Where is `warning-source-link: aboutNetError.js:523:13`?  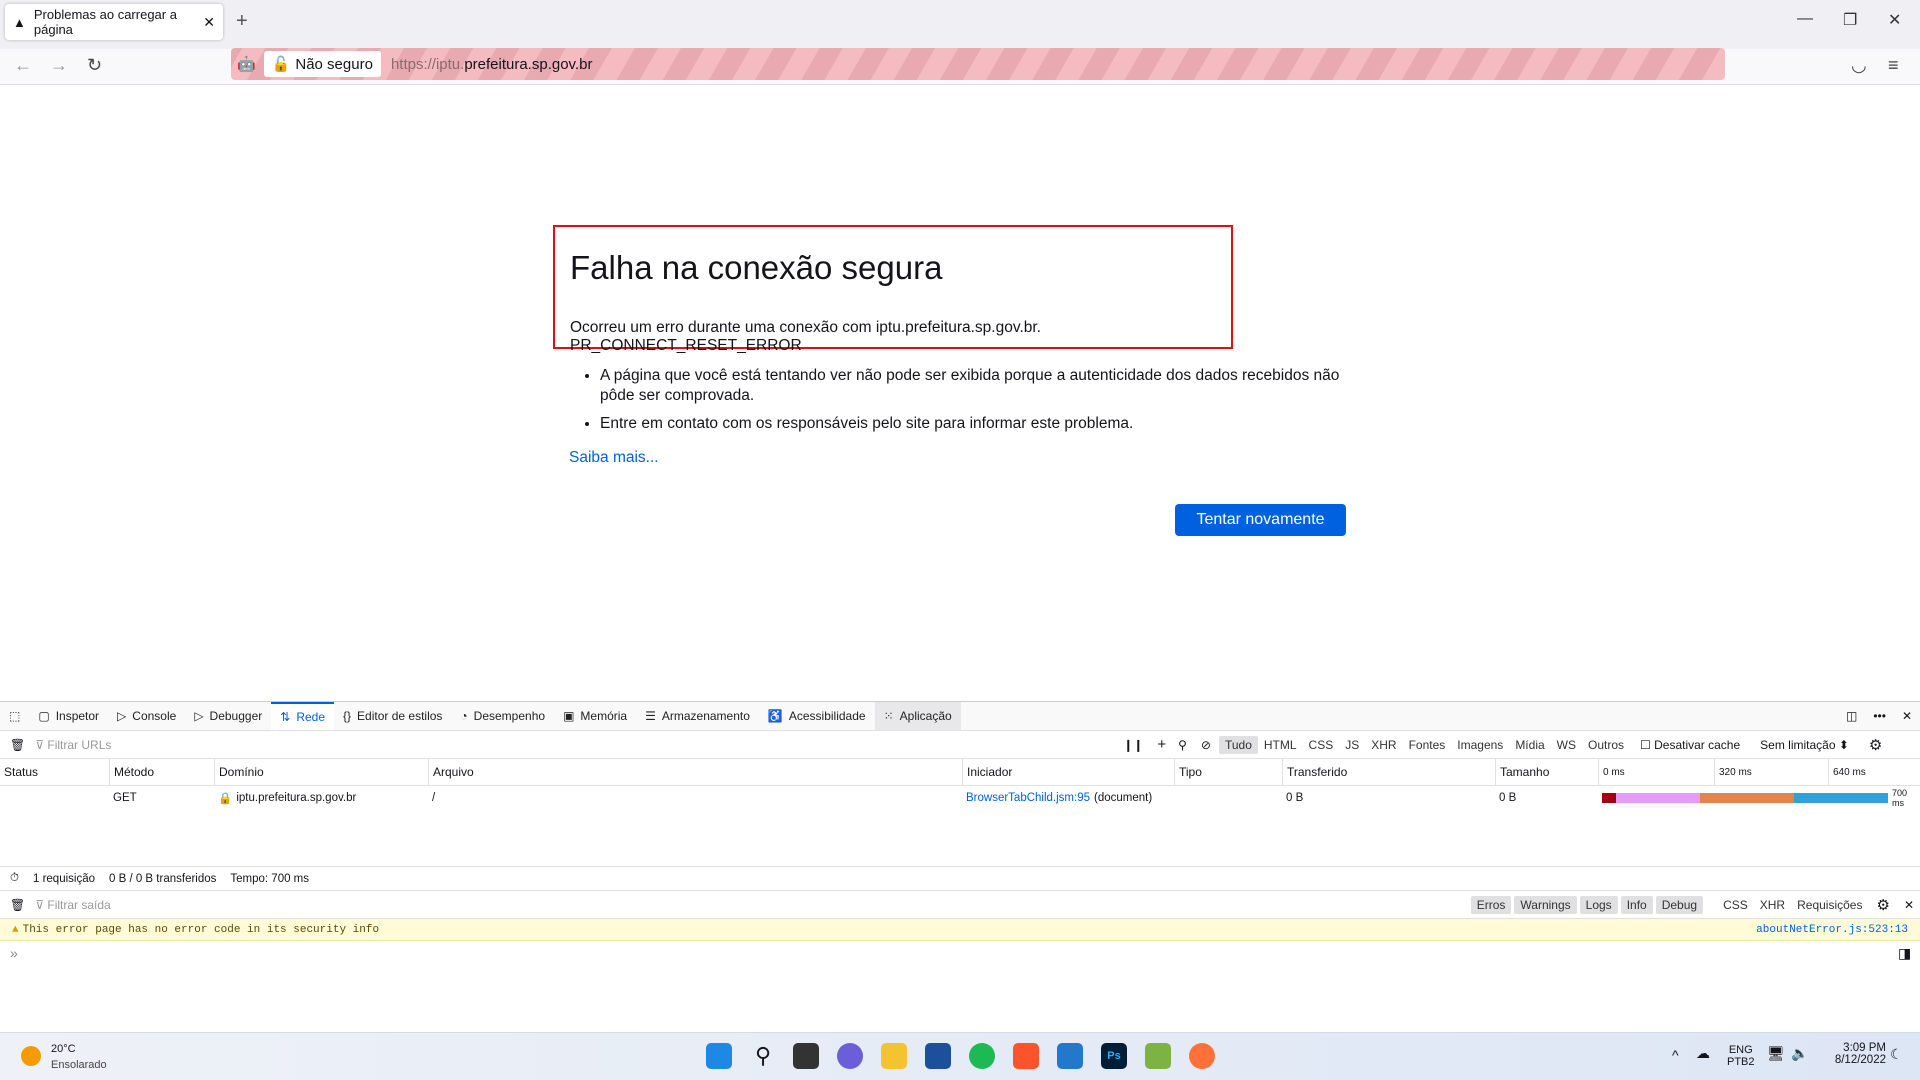 warning-source-link: aboutNetError.js:523:13 is located at coordinates (1832, 930).